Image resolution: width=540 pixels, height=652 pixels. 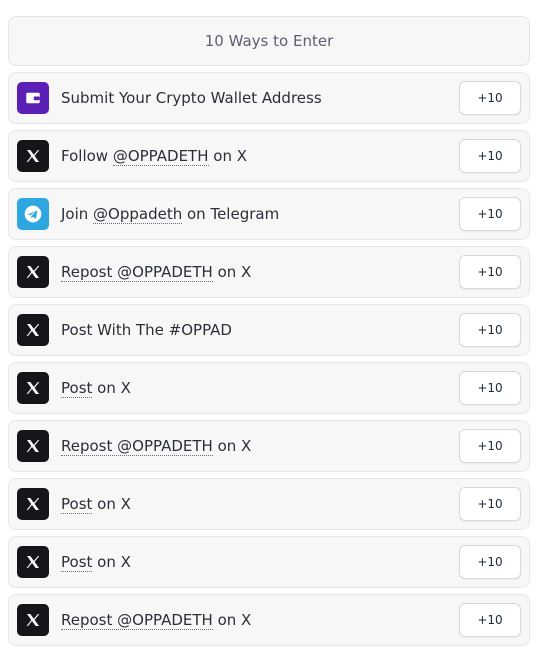 I want to click on entry-row: Submit Your Crypto Wallet Address +10, so click(x=269, y=98).